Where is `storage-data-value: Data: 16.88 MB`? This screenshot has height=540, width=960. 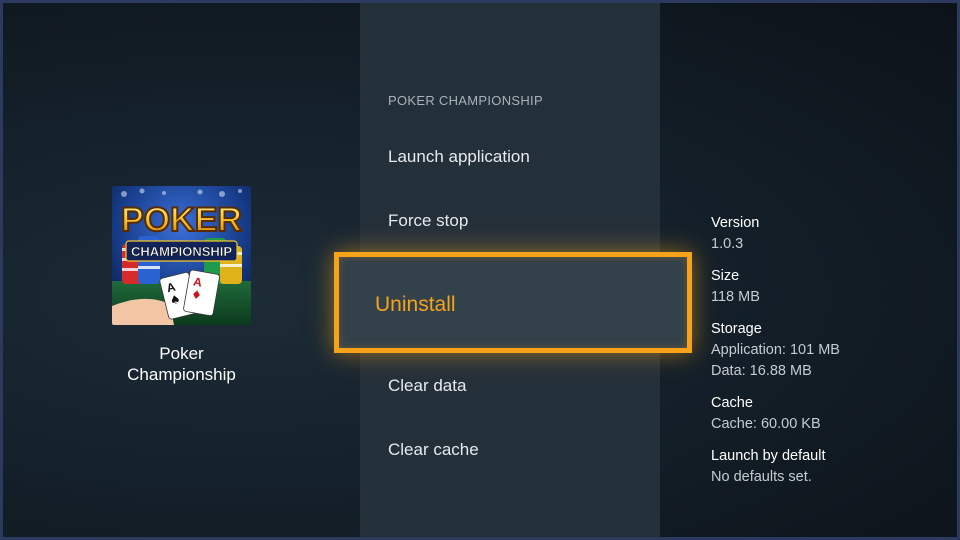
storage-data-value: Data: 16.88 MB is located at coordinates (761, 371).